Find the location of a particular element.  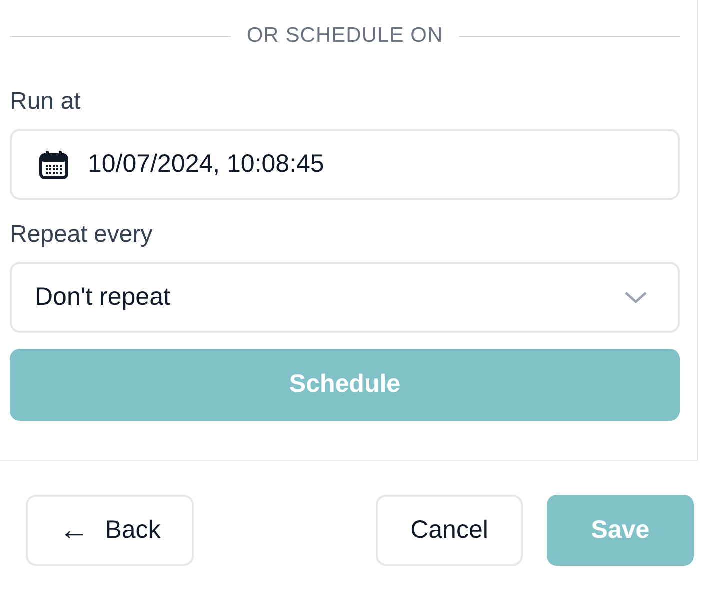

repeat-select: Don't repeat is located at coordinates (345, 297).